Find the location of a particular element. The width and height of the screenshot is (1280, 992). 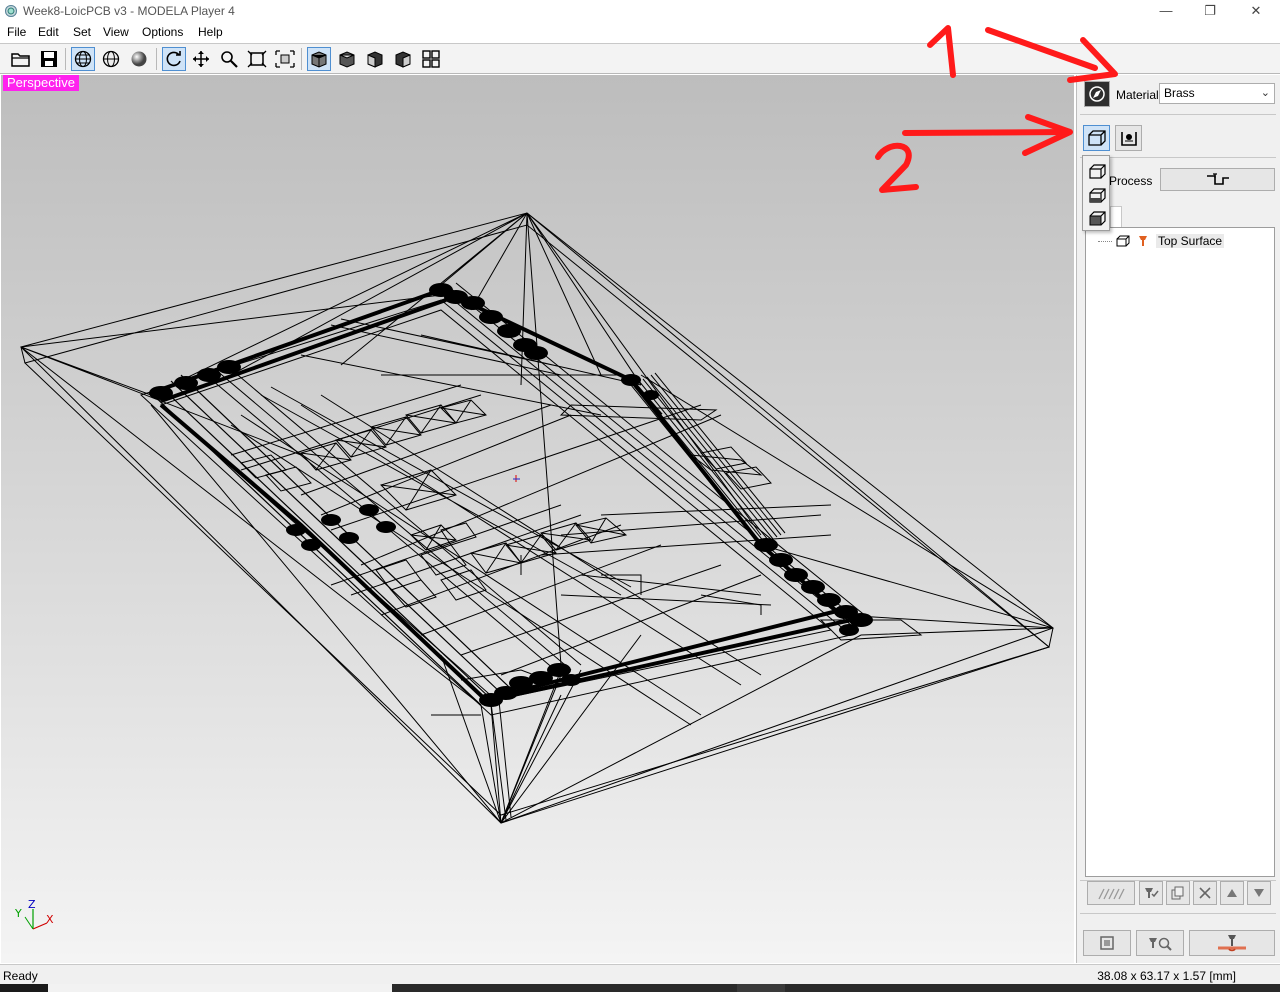

cut-button is located at coordinates (1232, 943).